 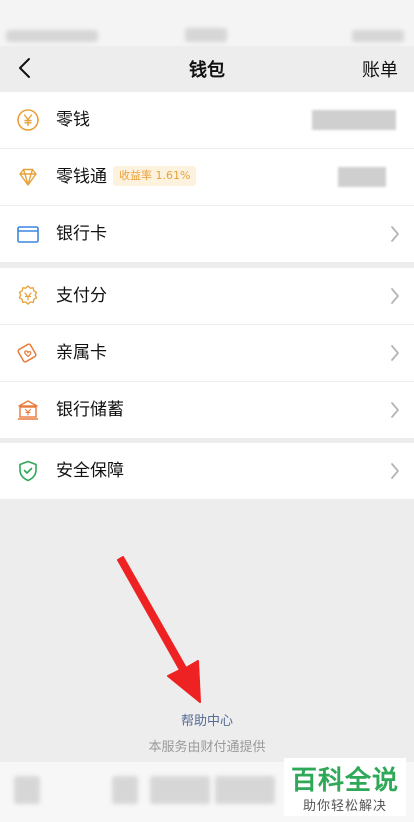 I want to click on watermark-logo: 百科全说 助你轻松解决, so click(x=345, y=787).